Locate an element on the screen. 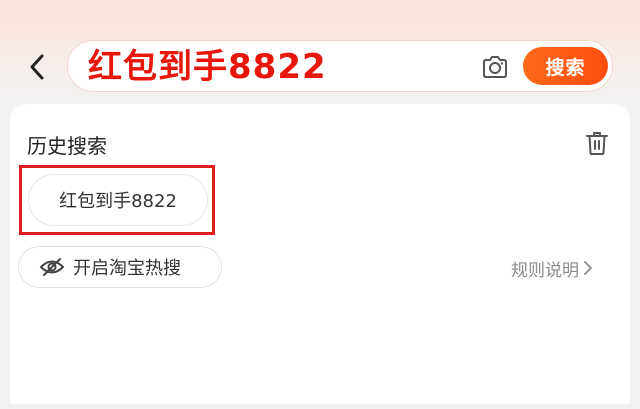 This screenshot has height=409, width=640. enable-hot-search-button: 开启淘宝热搜 is located at coordinates (120, 267).